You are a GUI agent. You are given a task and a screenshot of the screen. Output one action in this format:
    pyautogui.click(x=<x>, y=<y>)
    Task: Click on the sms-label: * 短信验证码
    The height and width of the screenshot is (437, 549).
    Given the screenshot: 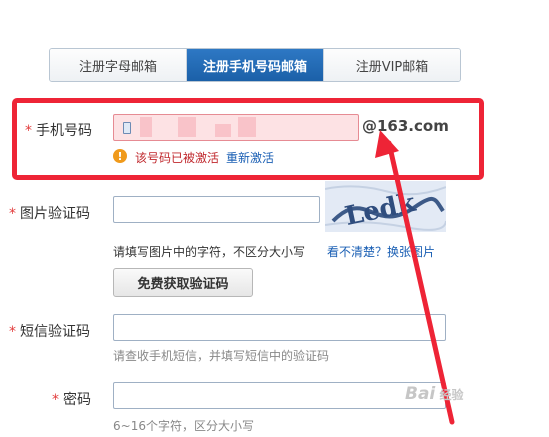 What is the action you would take?
    pyautogui.click(x=49, y=331)
    